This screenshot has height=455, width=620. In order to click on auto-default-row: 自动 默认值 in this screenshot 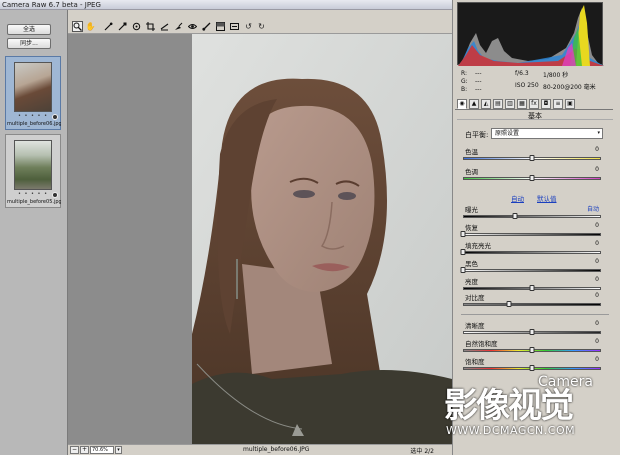, I will do `click(537, 198)`.